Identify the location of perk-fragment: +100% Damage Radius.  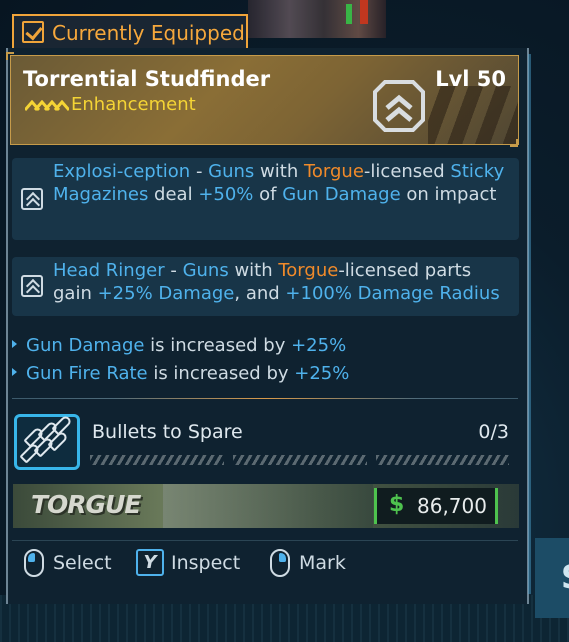
(392, 293).